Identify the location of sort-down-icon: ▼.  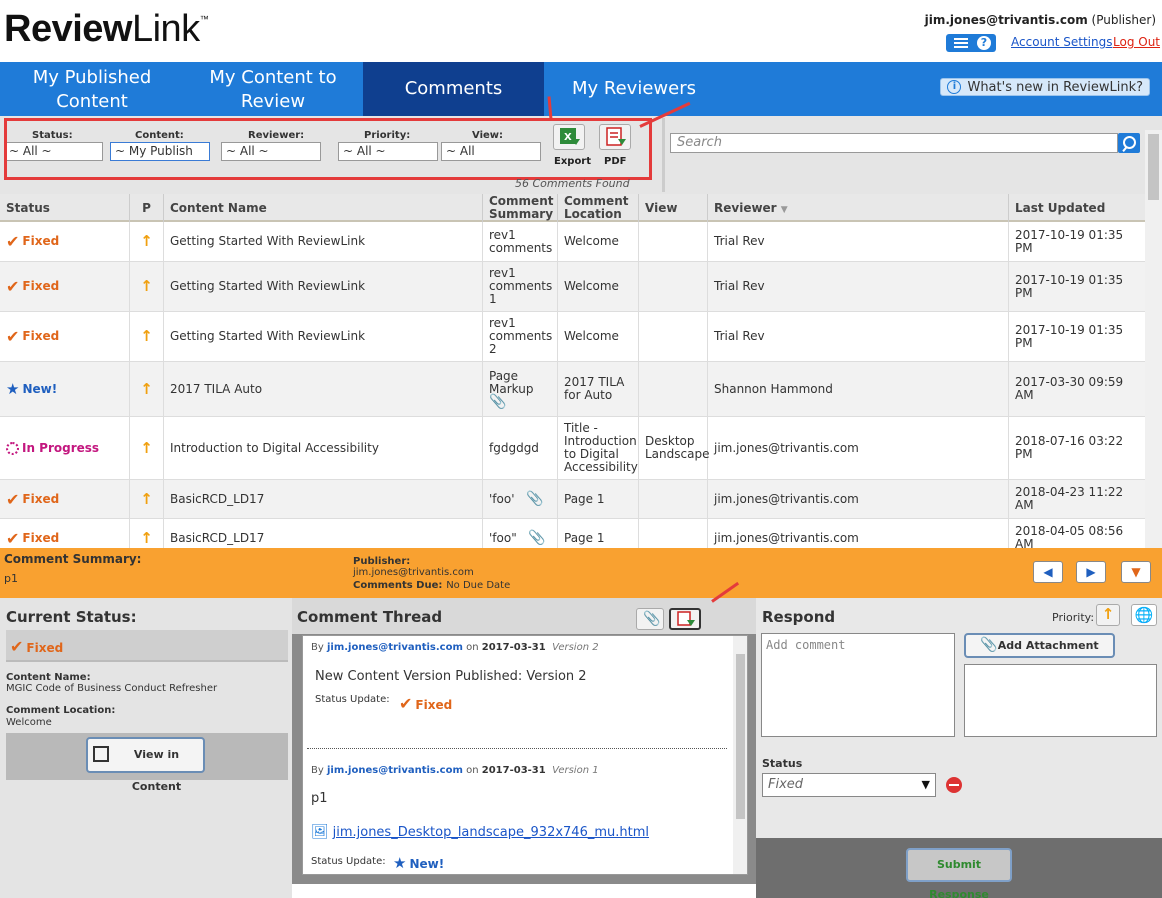
(784, 210).